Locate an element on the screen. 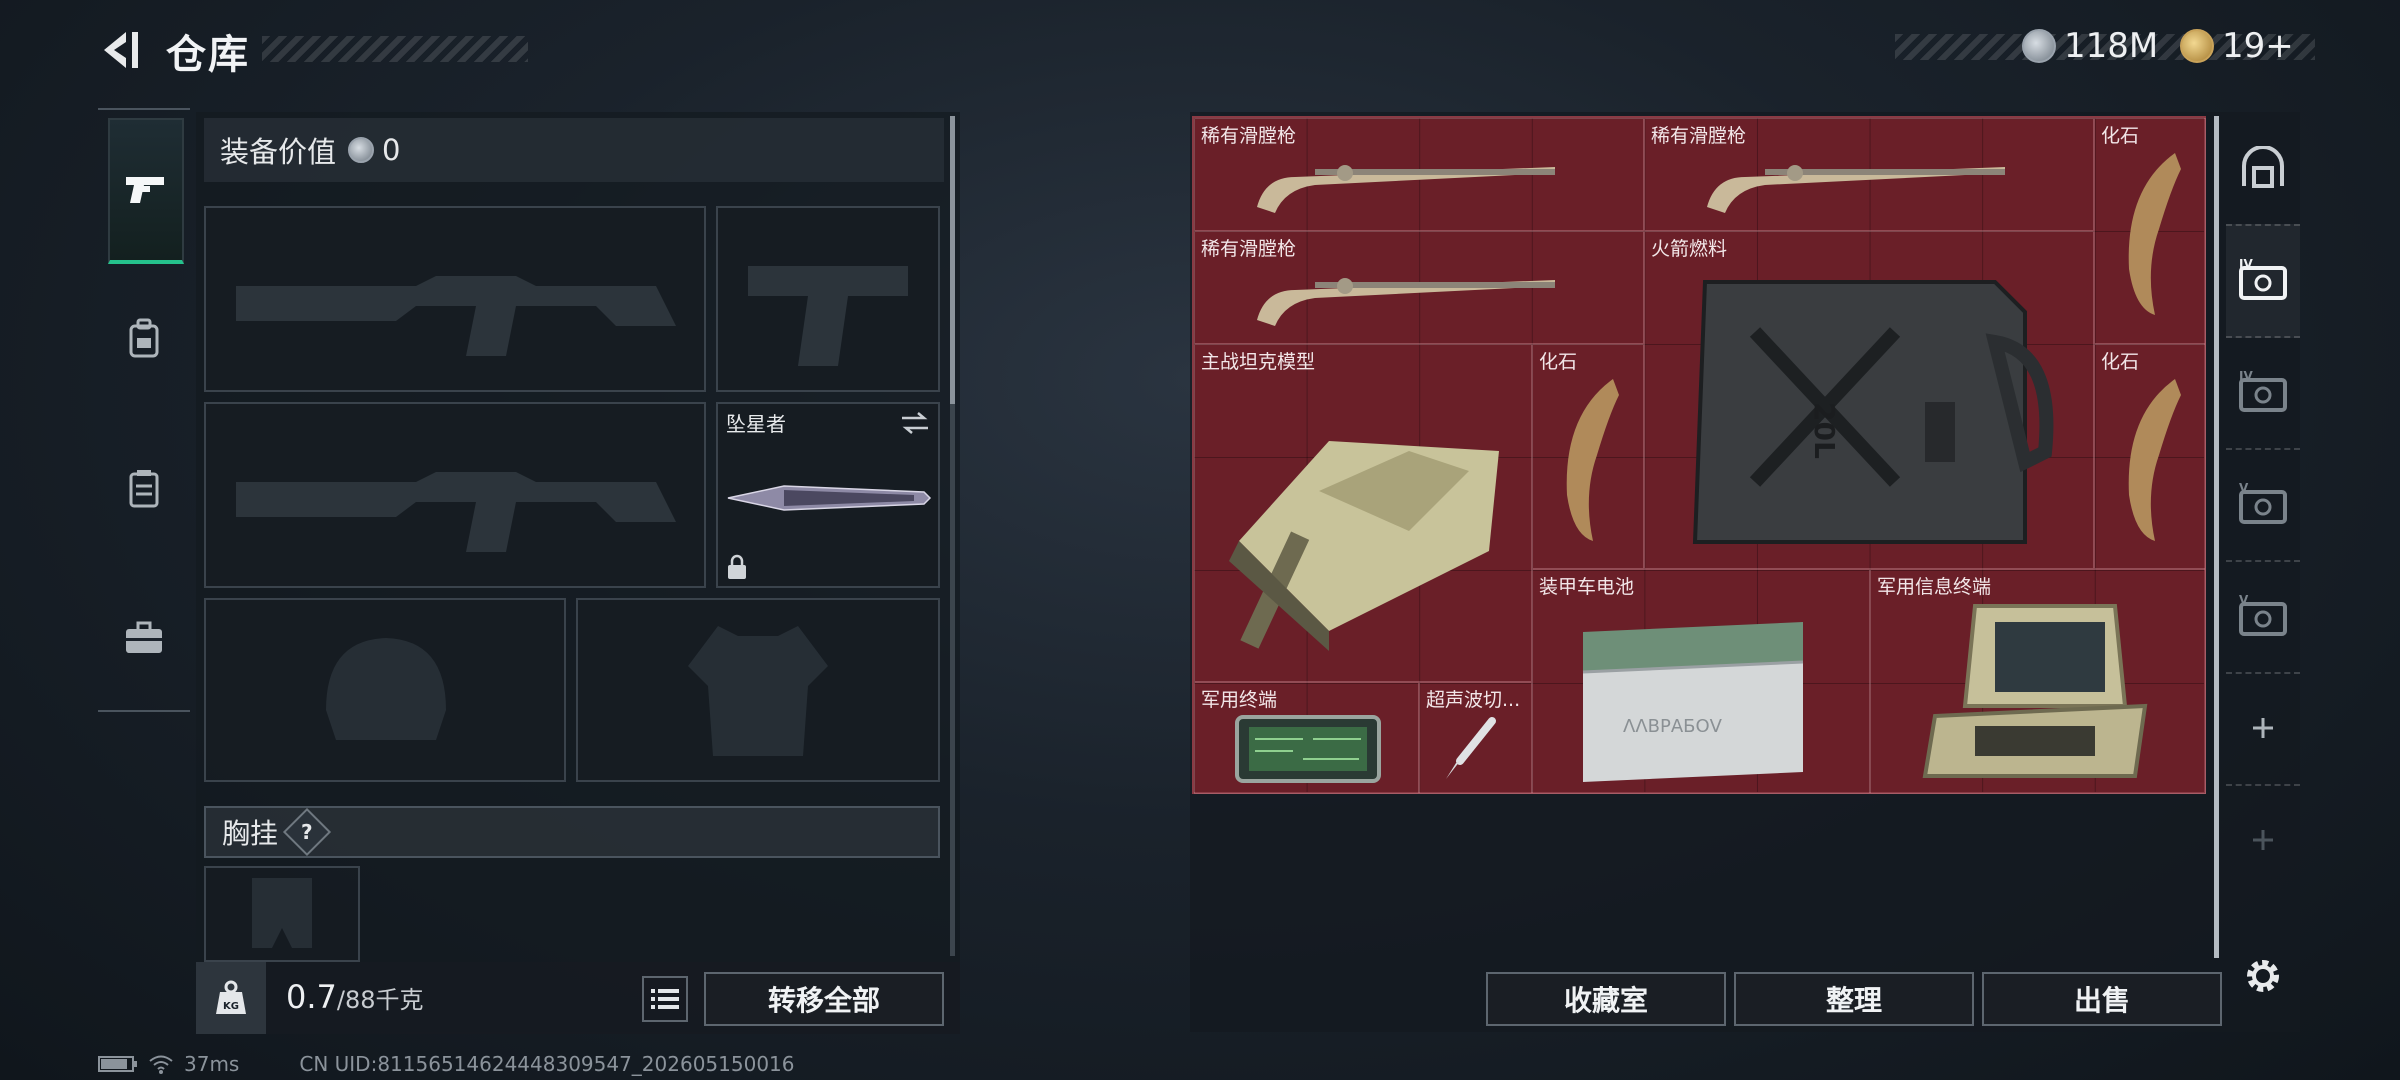 The image size is (2400, 1080). carry-weight: 0.7/88千克 is located at coordinates (355, 997).